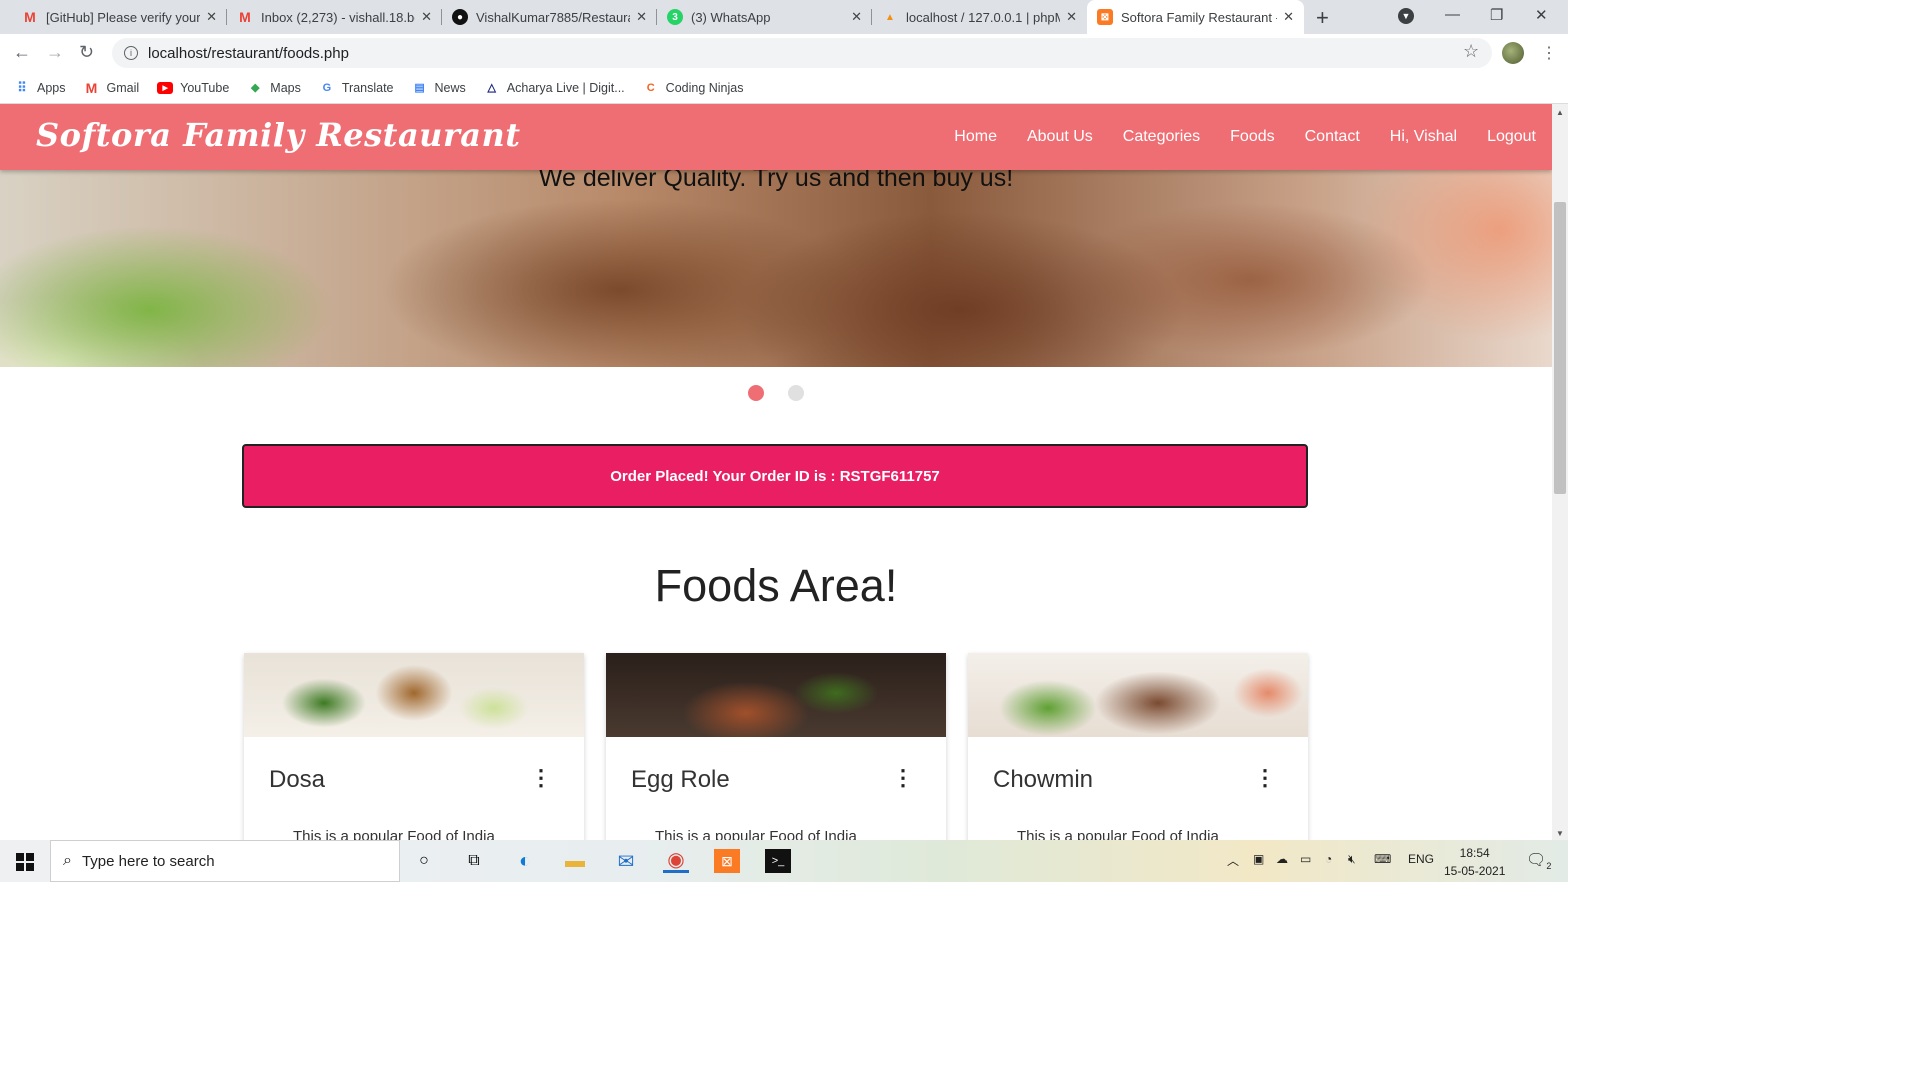 The width and height of the screenshot is (1920, 1080). Describe the element at coordinates (205, 87) in the screenshot. I see `bookmark-label: YouTube` at that location.